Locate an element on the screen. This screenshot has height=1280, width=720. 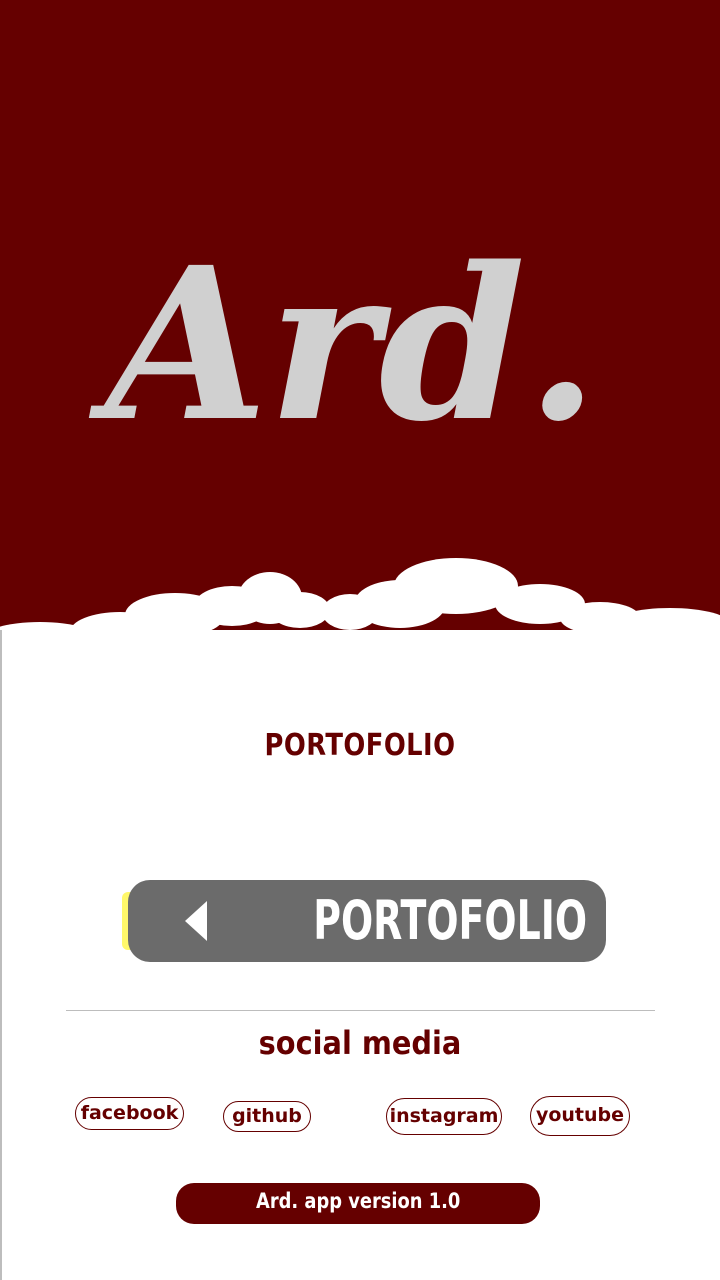
left-border is located at coordinates (1, 955).